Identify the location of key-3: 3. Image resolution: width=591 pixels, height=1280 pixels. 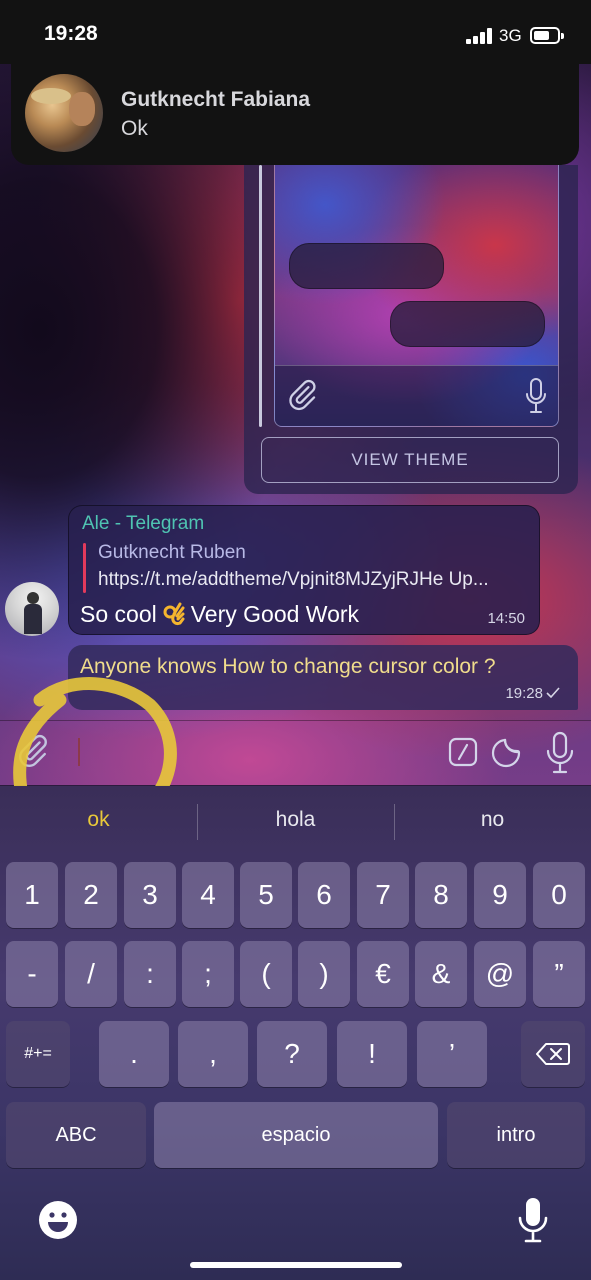
(150, 895).